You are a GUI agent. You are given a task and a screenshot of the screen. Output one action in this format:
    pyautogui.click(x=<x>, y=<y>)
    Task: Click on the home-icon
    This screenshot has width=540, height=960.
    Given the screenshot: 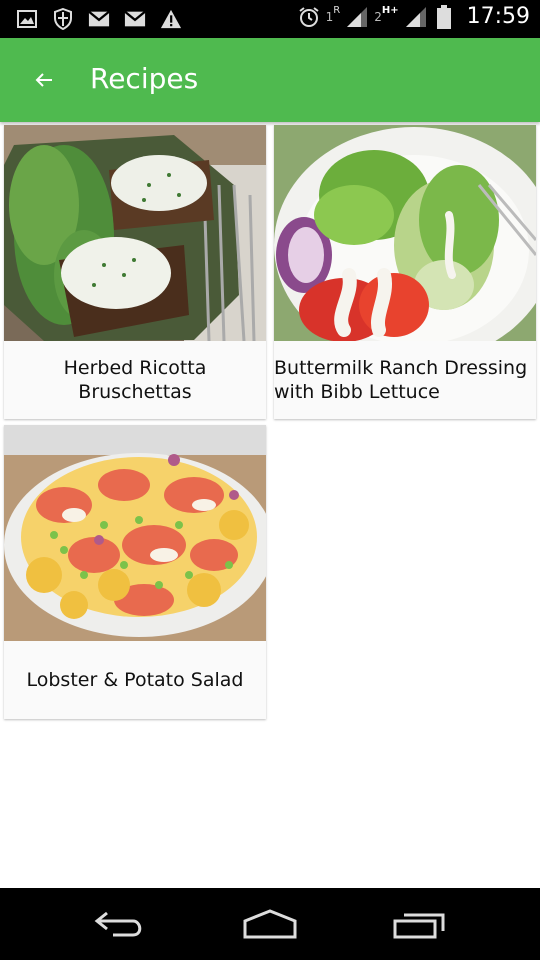 What is the action you would take?
    pyautogui.click(x=270, y=924)
    